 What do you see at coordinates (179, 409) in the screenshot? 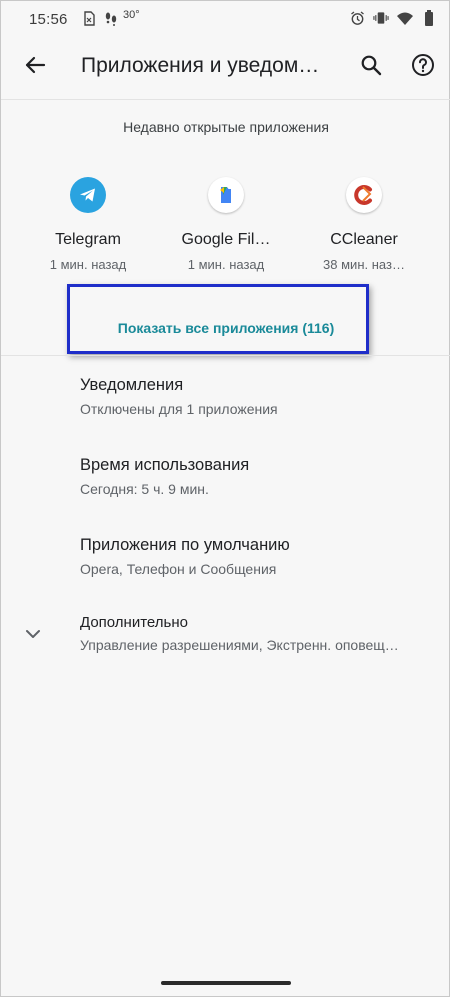
I see `pref-summary: Отключены для 1 приложения` at bounding box center [179, 409].